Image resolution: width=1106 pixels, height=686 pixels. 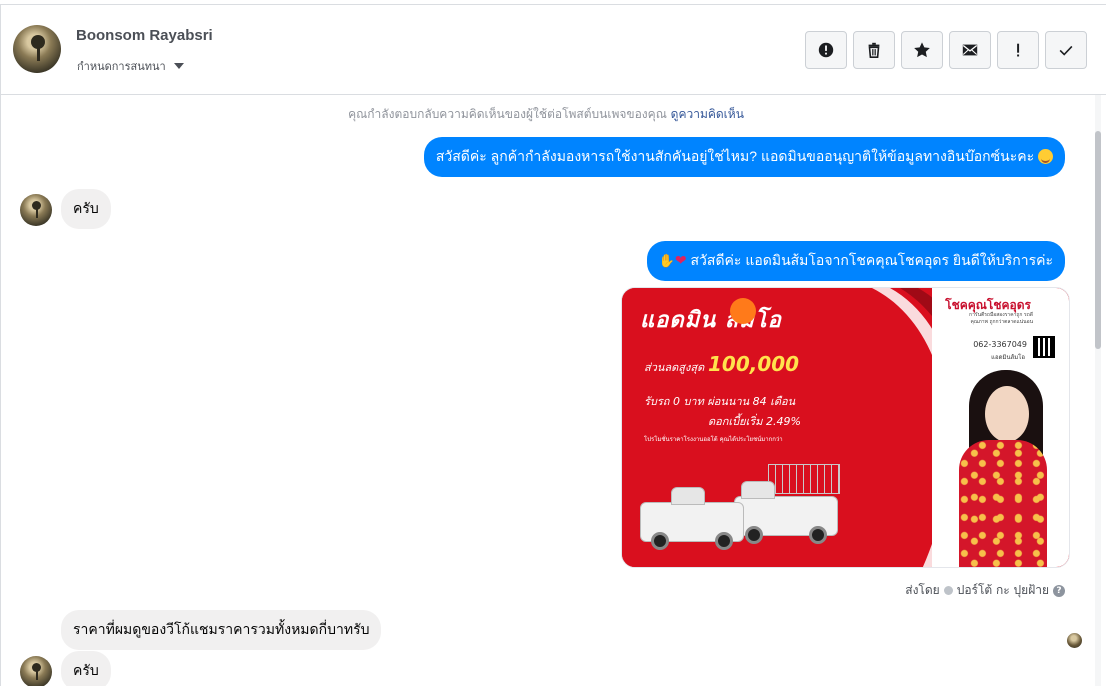 I want to click on mail-icon, so click(x=970, y=50).